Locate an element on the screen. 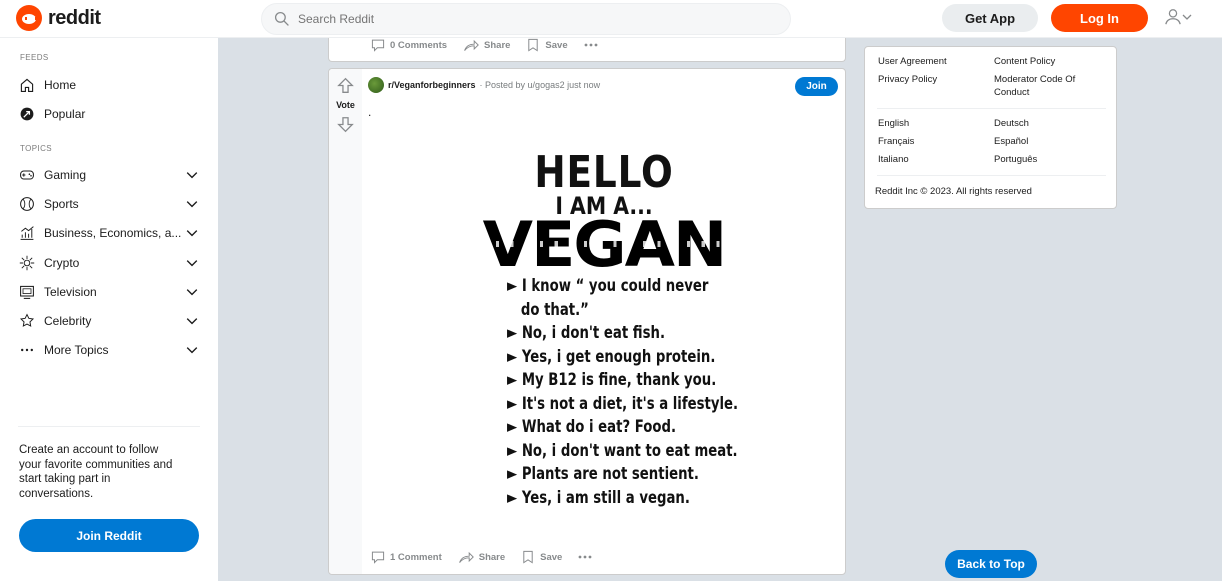 The height and width of the screenshot is (581, 1222). sidebar-item-gaming: Gaming is located at coordinates (109, 175).